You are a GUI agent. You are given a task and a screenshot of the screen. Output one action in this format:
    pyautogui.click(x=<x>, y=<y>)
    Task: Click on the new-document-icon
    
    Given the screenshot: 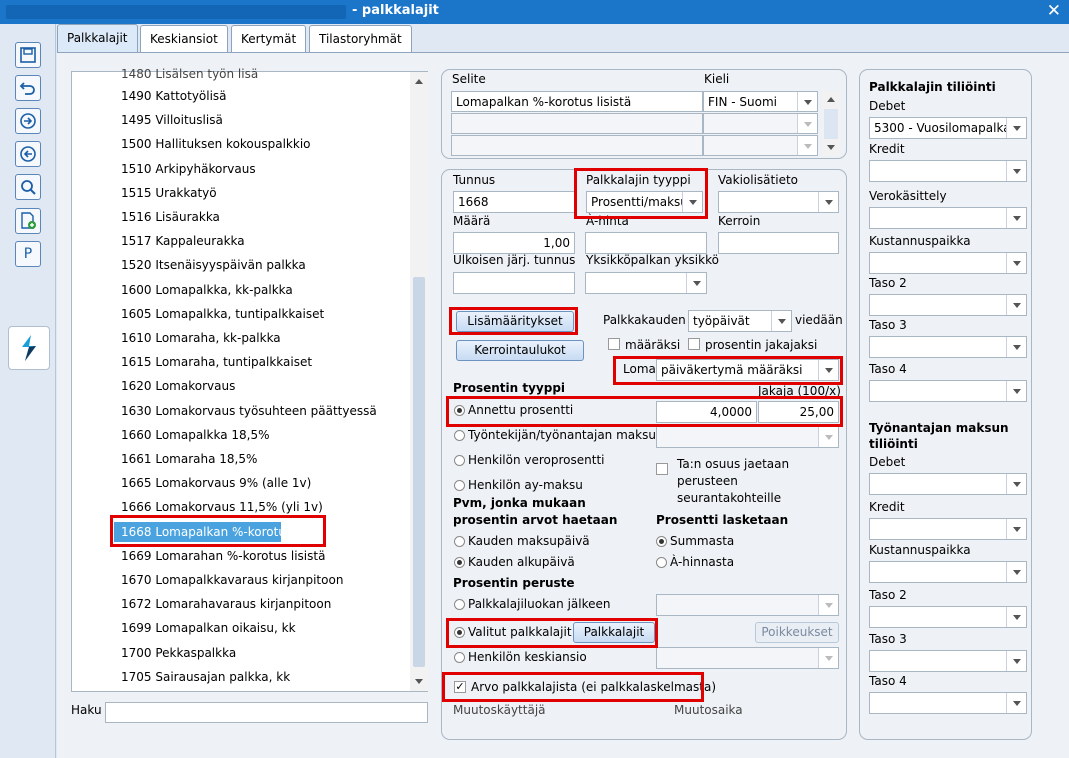 What is the action you would take?
    pyautogui.click(x=28, y=221)
    